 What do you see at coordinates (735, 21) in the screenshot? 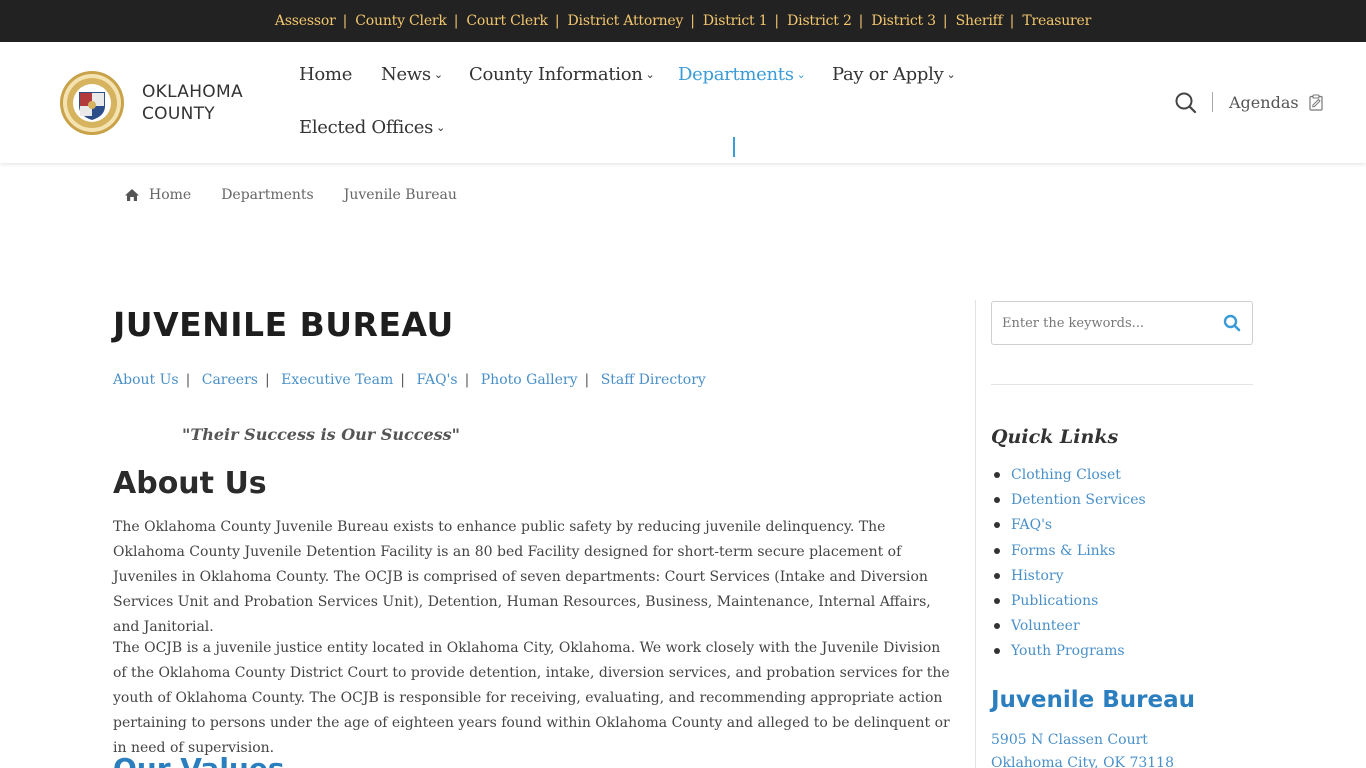
I see `topbar-link-district-1: District 1` at bounding box center [735, 21].